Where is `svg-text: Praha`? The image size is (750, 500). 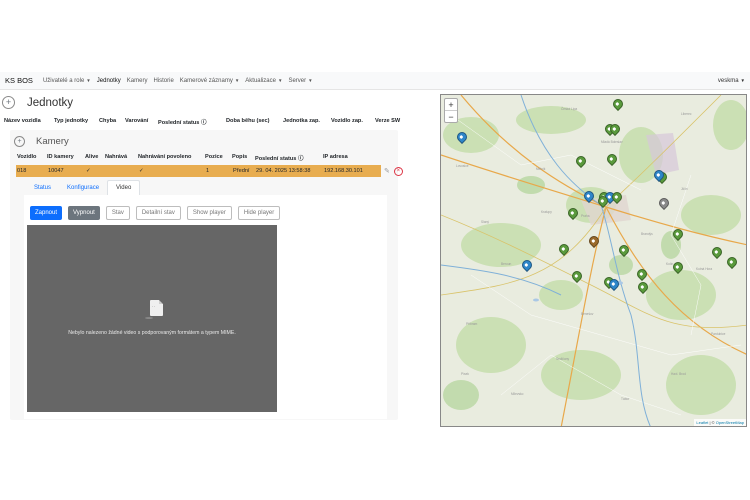
svg-text: Praha is located at coordinates (585, 216).